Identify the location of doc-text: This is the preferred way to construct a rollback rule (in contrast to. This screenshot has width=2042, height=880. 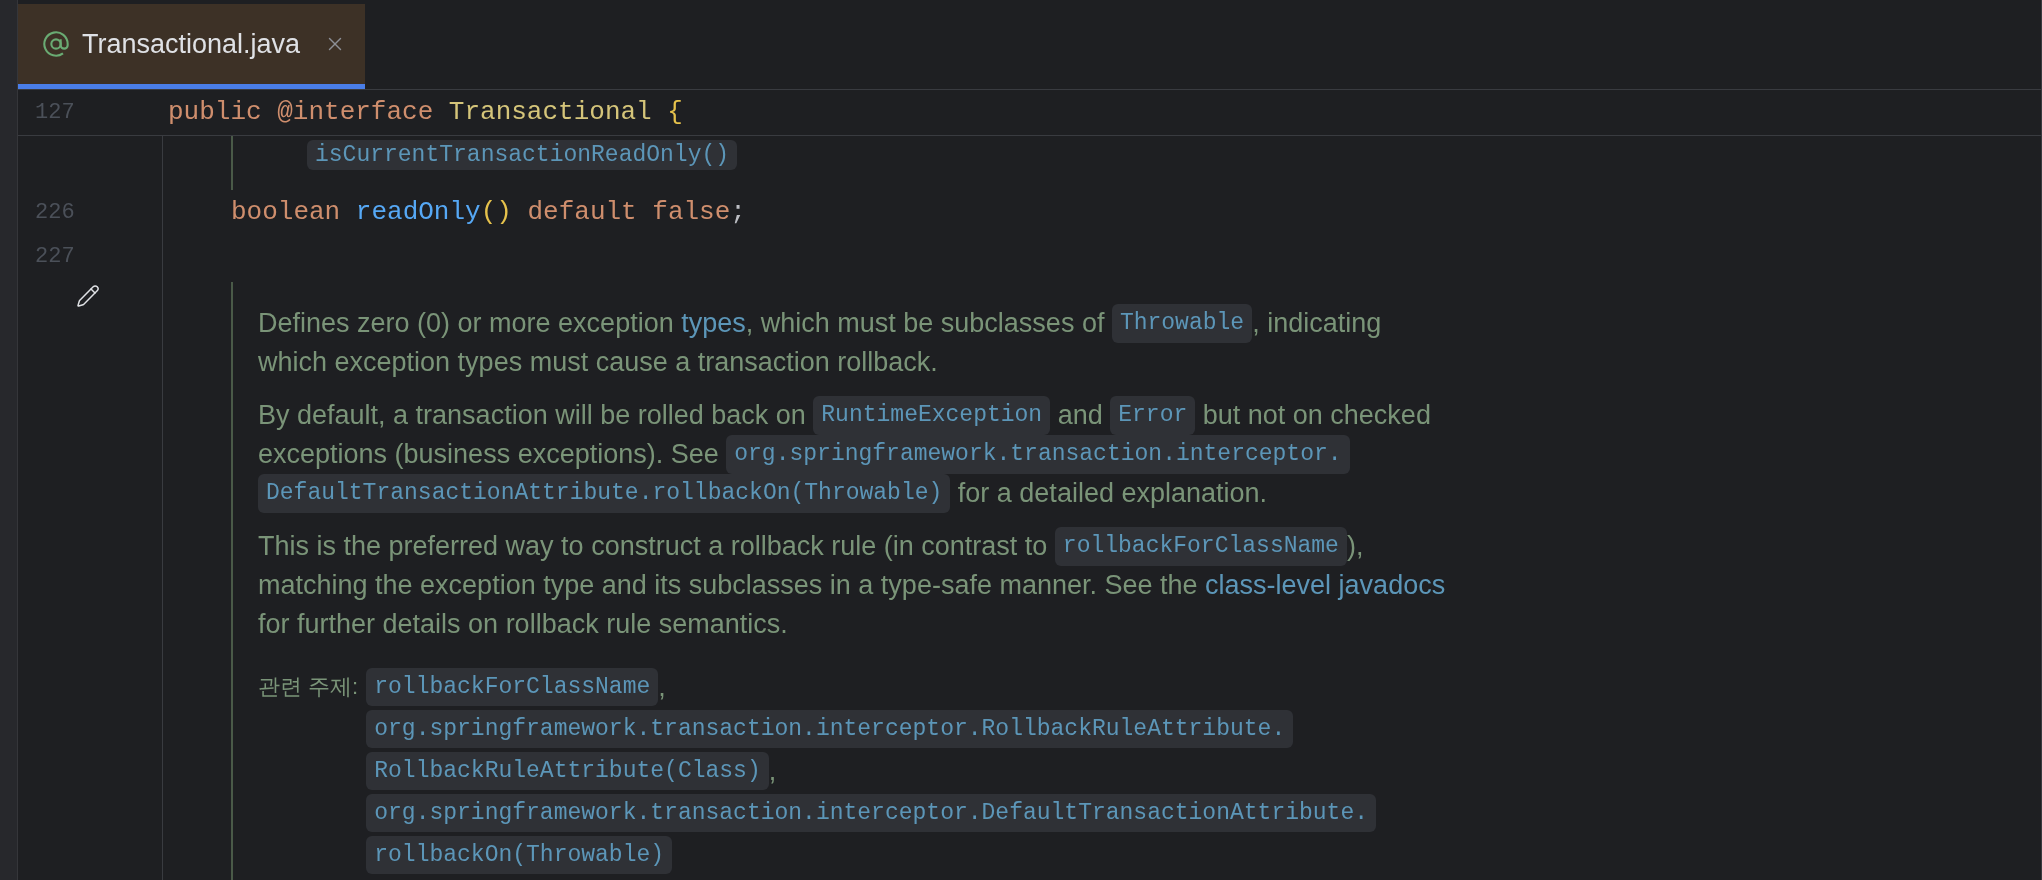
(653, 547).